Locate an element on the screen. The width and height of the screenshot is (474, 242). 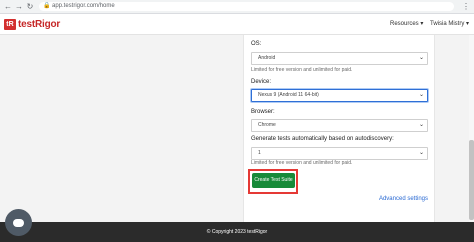
browser-toolbar: ← → ↻ 🔒 app.testrigor.com/home ⋮ is located at coordinates (237, 7).